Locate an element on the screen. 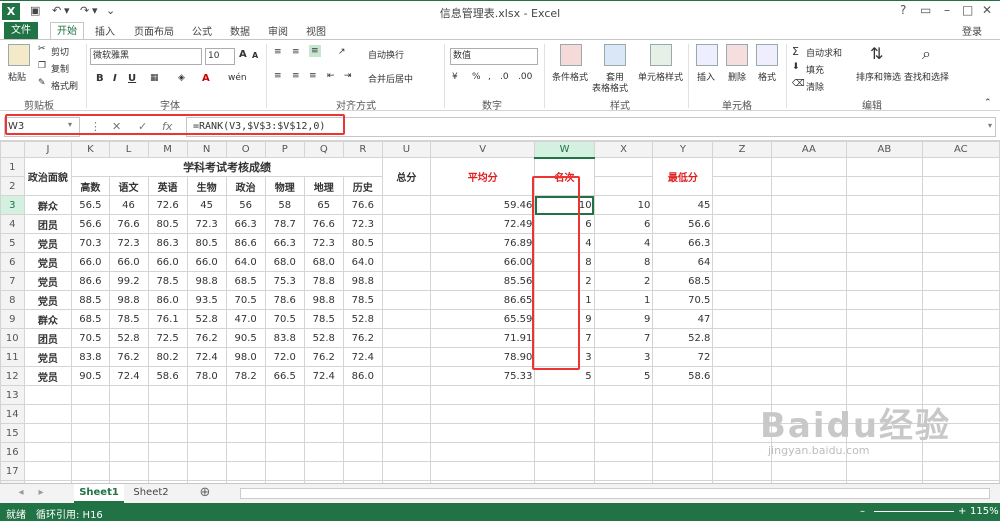 The image size is (1000, 521). min-cell: 68.5 is located at coordinates (683, 281).